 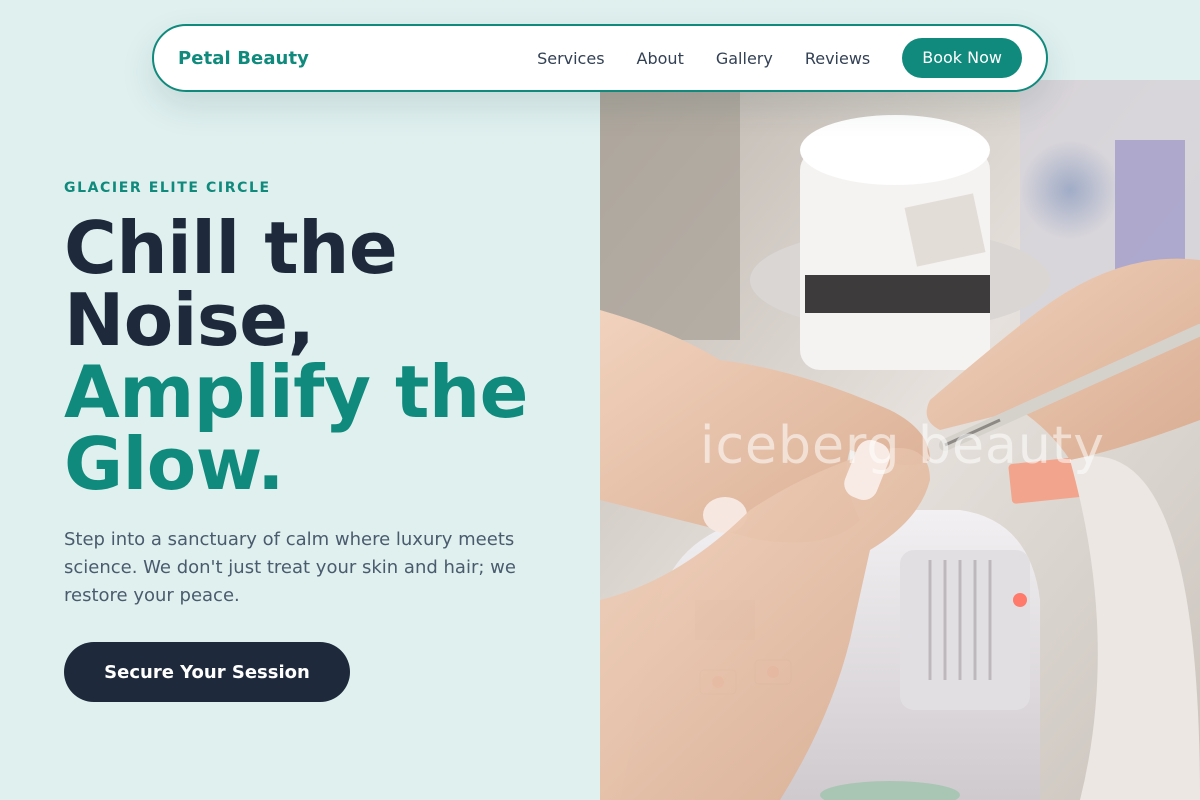 What do you see at coordinates (167, 188) in the screenshot?
I see `hero-eyebrow: GLACIER ELITE CIRCLE` at bounding box center [167, 188].